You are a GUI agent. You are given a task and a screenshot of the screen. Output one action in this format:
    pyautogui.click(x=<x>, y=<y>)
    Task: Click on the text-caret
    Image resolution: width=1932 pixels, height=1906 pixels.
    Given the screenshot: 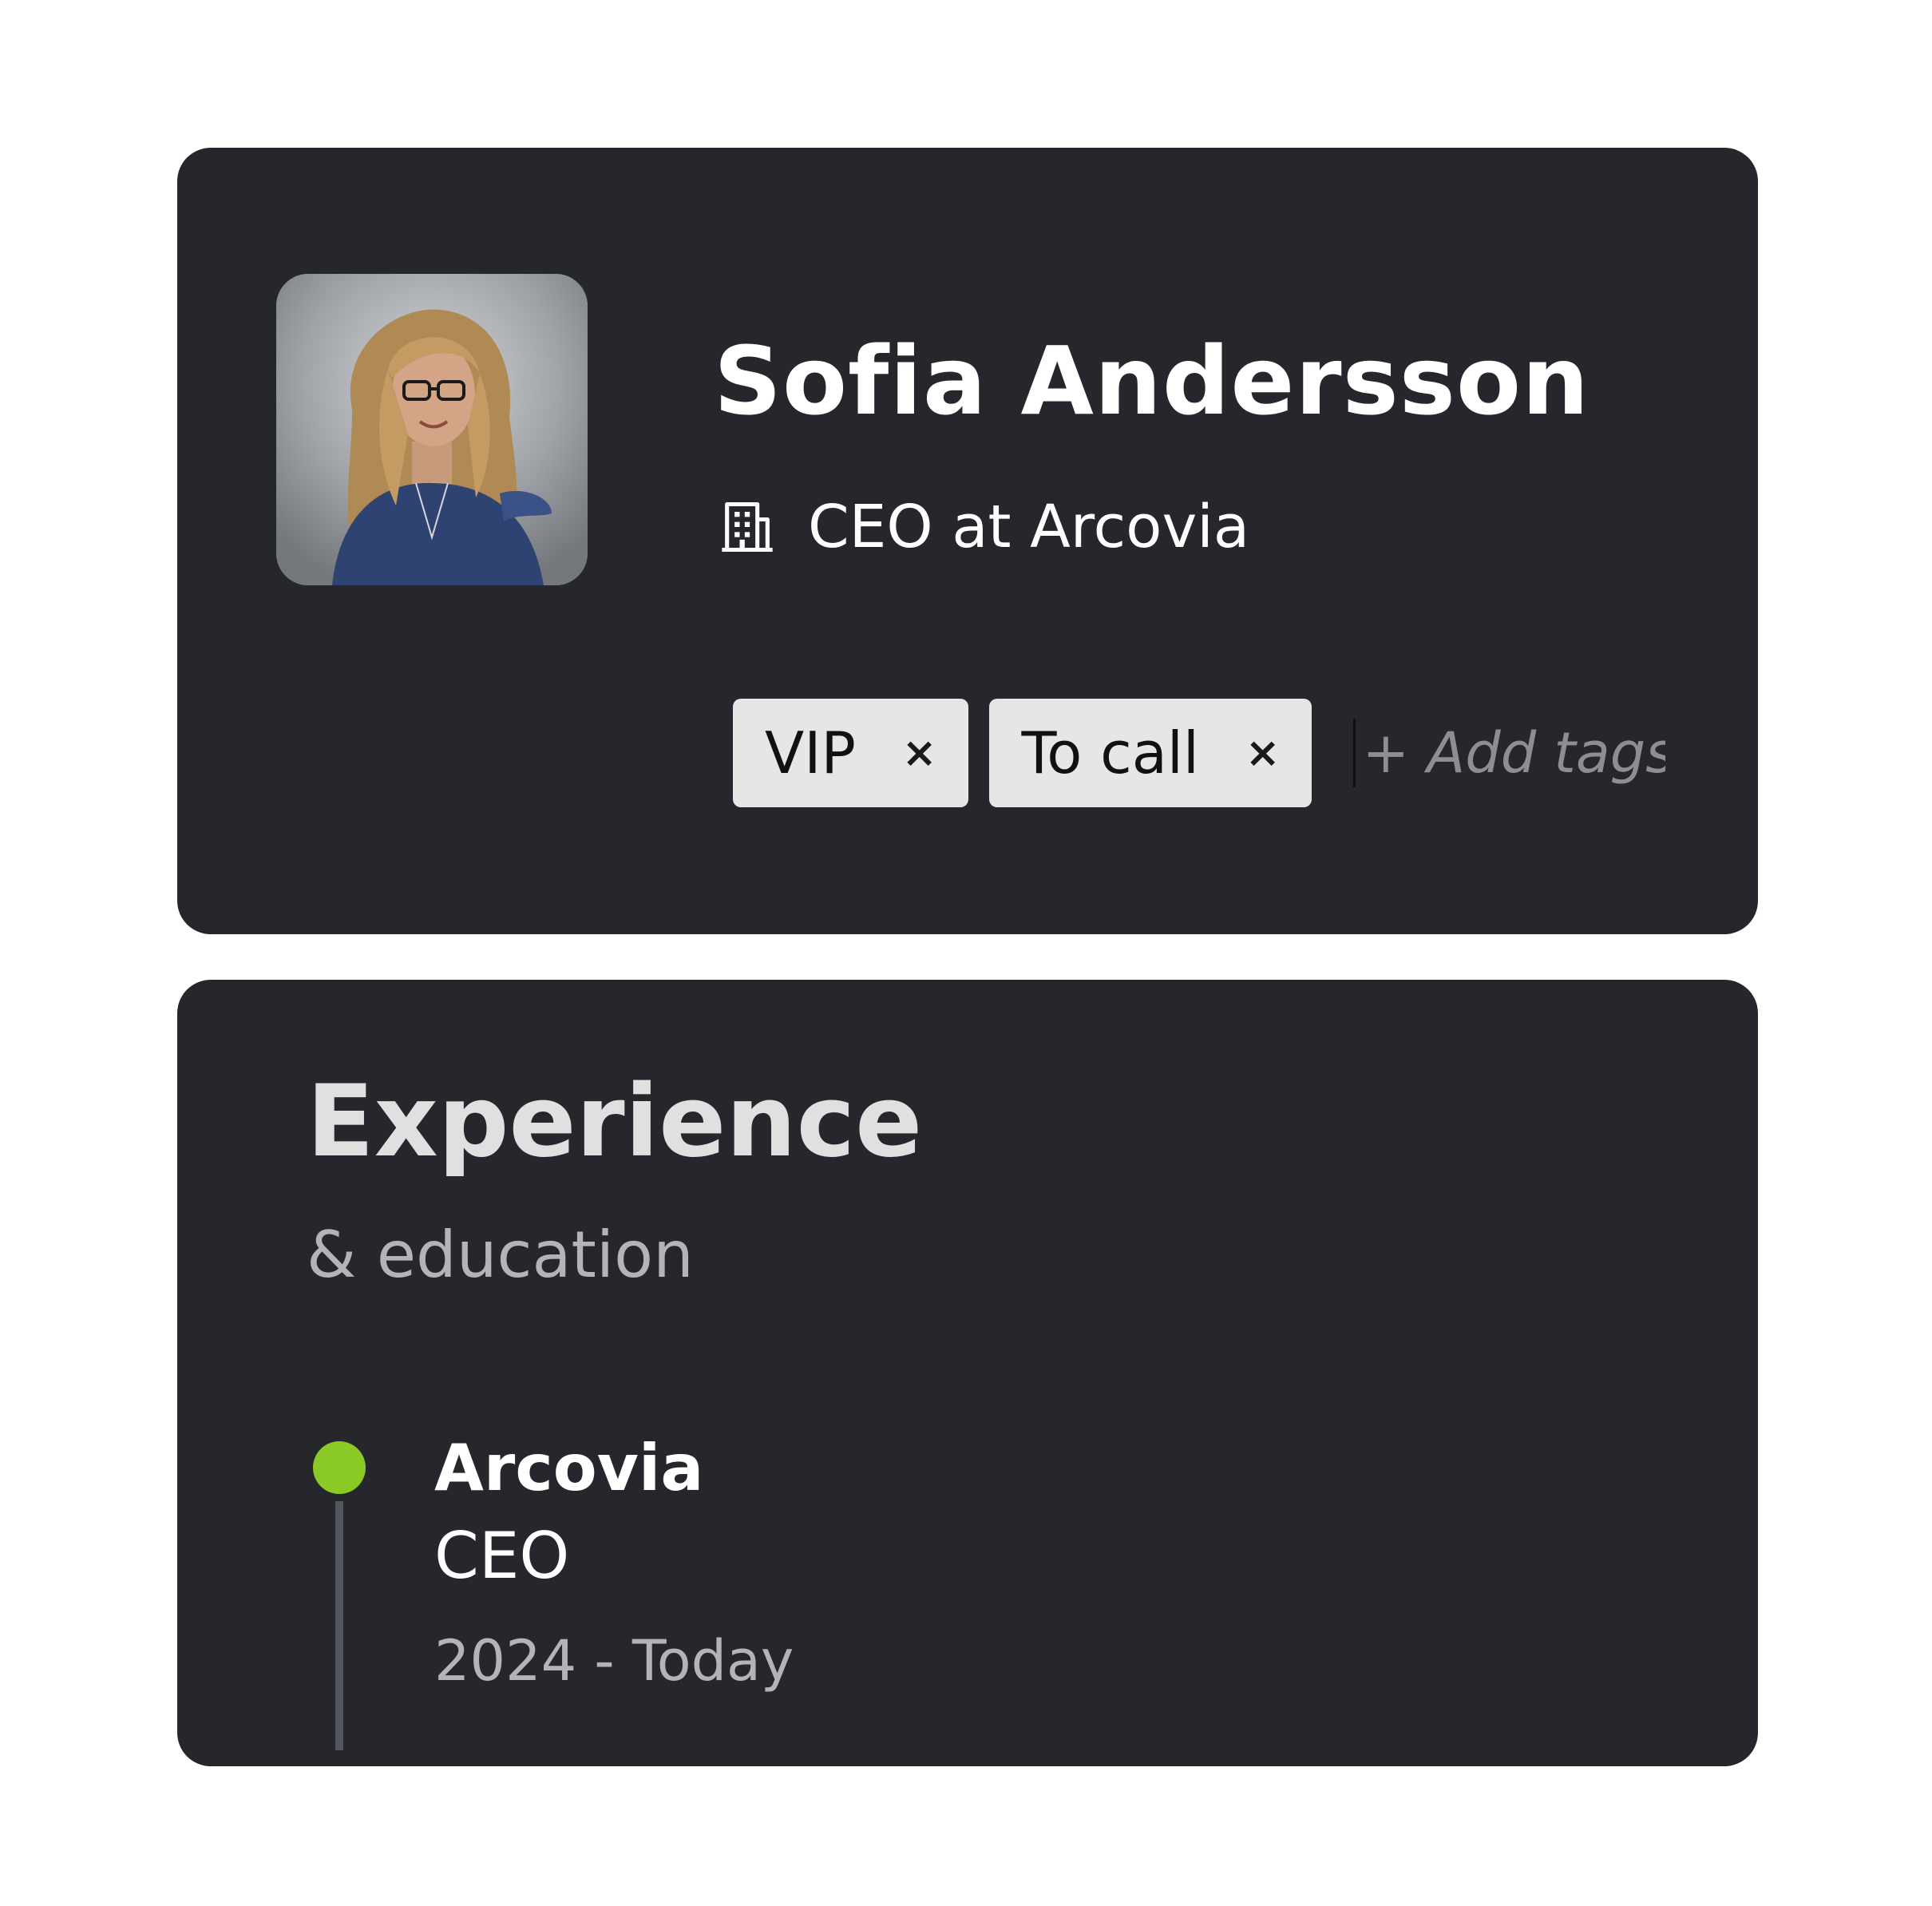 What is the action you would take?
    pyautogui.click(x=1354, y=753)
    